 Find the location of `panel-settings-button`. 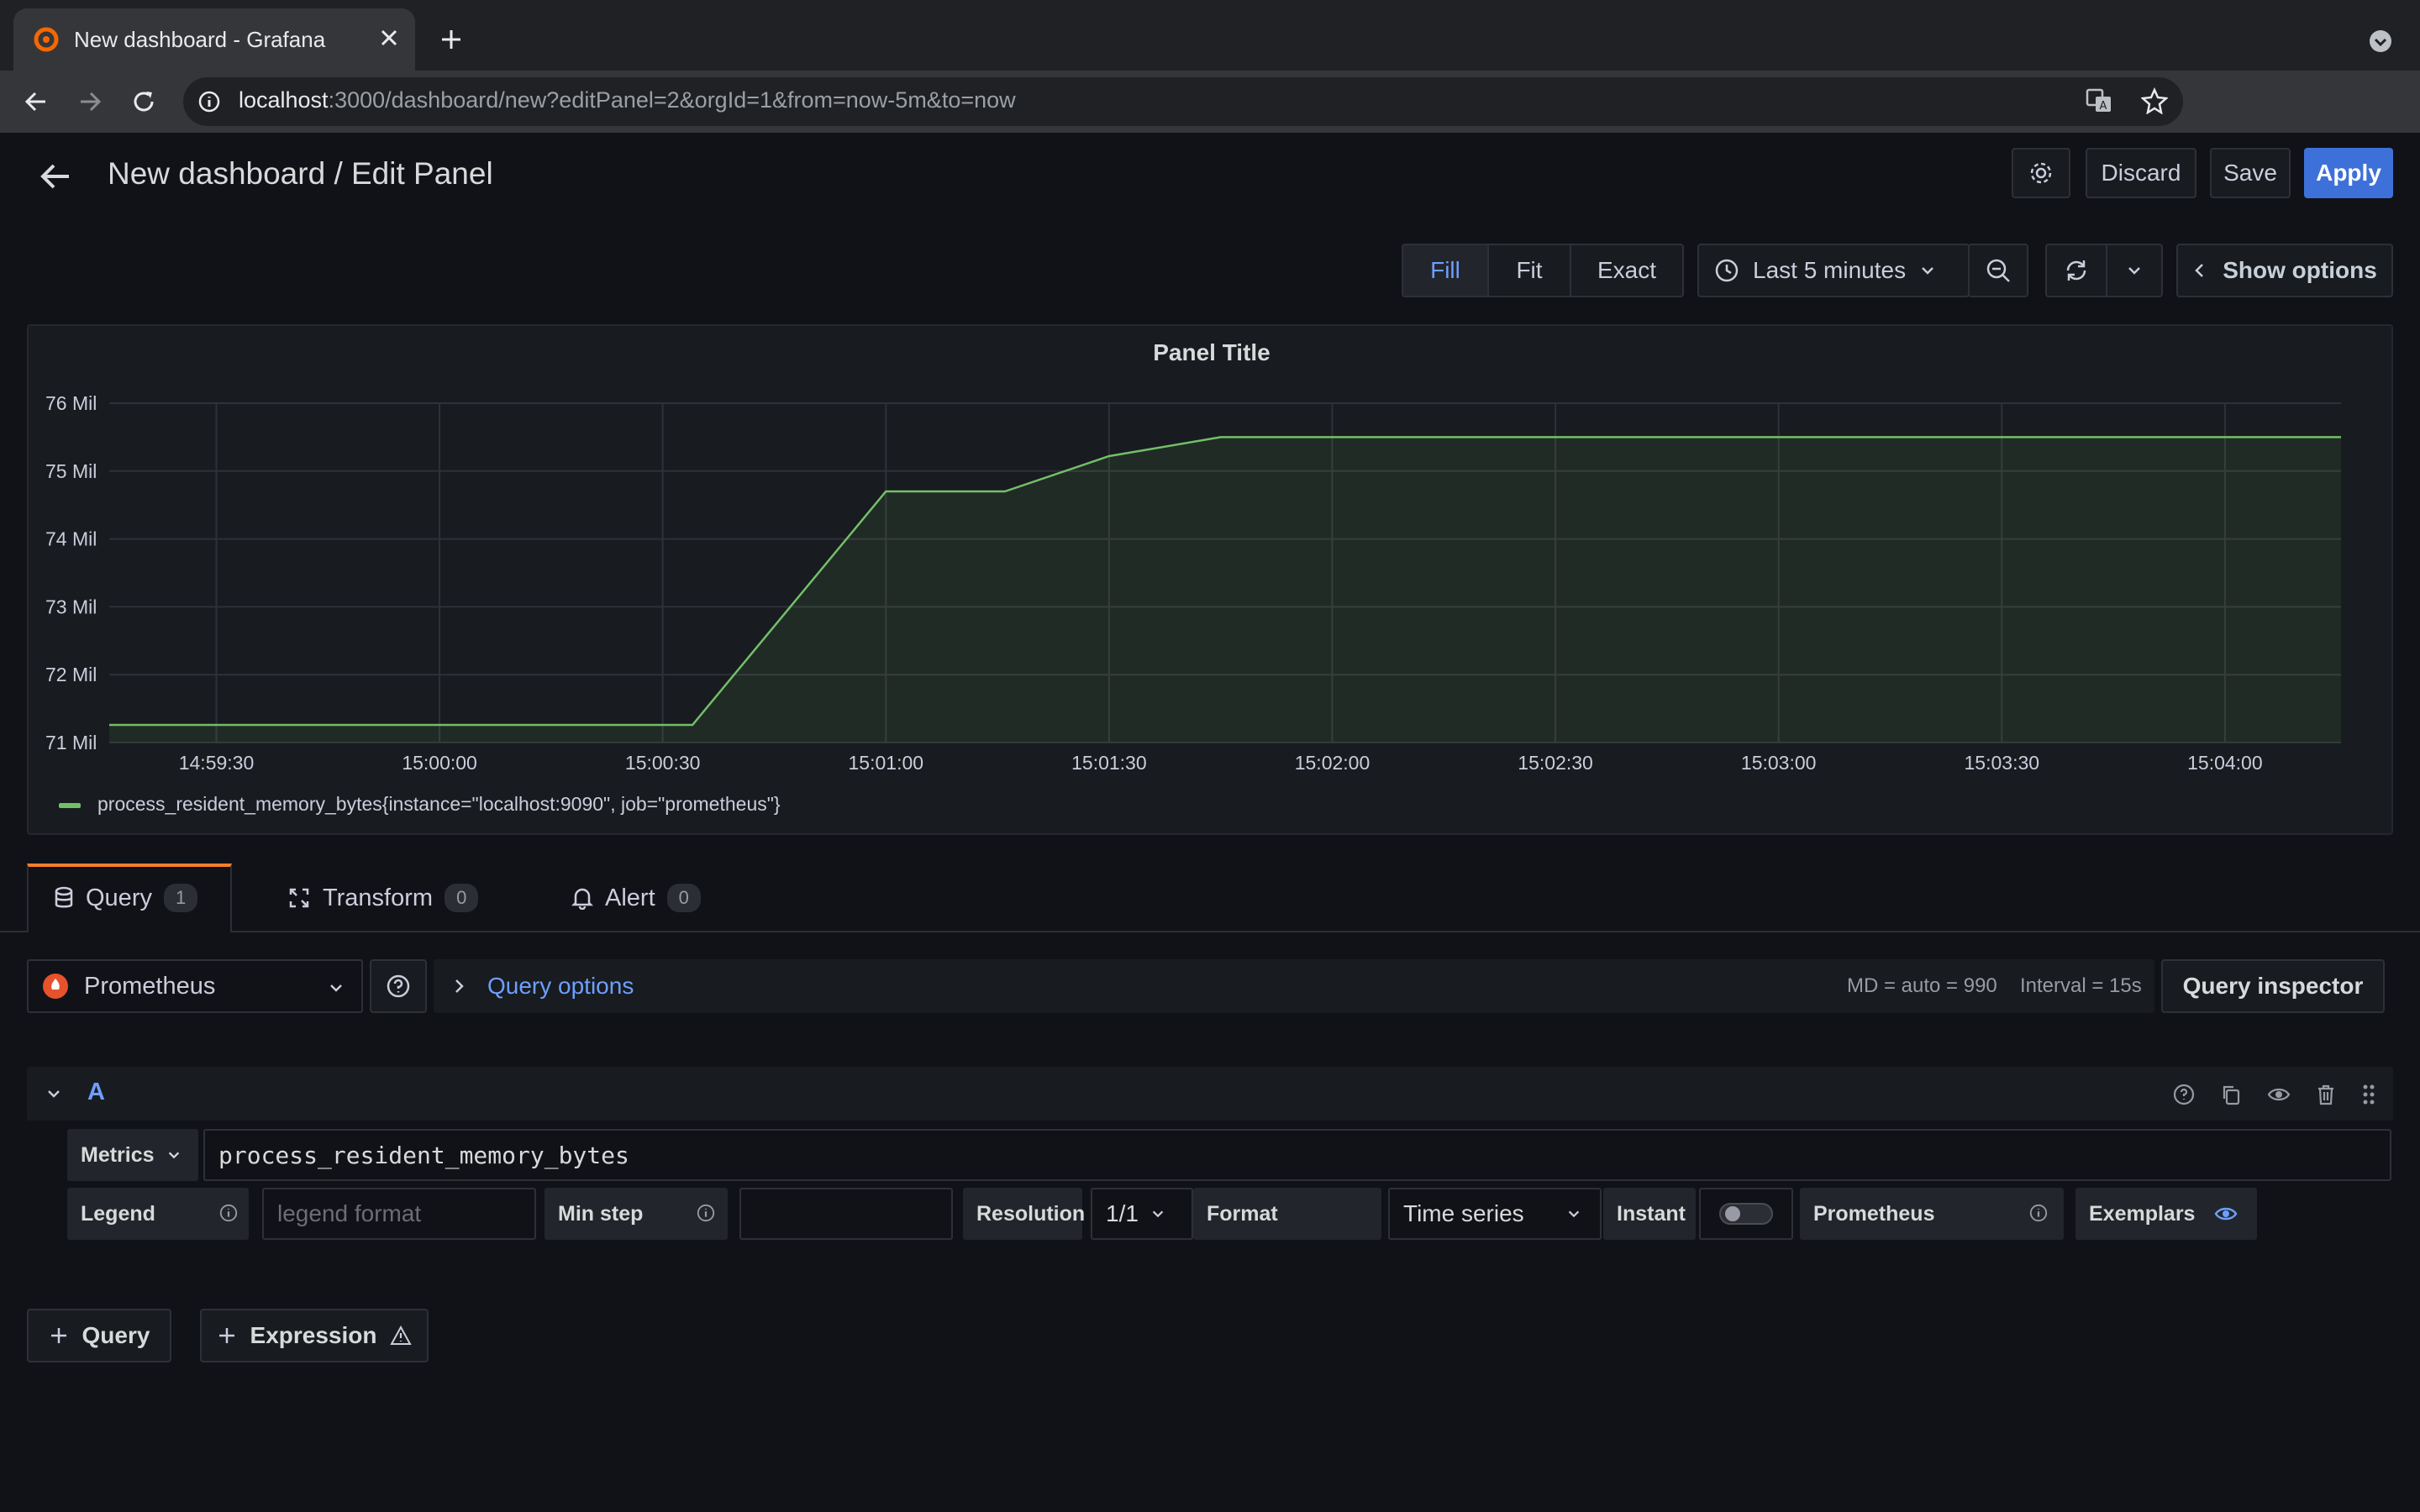

panel-settings-button is located at coordinates (2041, 173).